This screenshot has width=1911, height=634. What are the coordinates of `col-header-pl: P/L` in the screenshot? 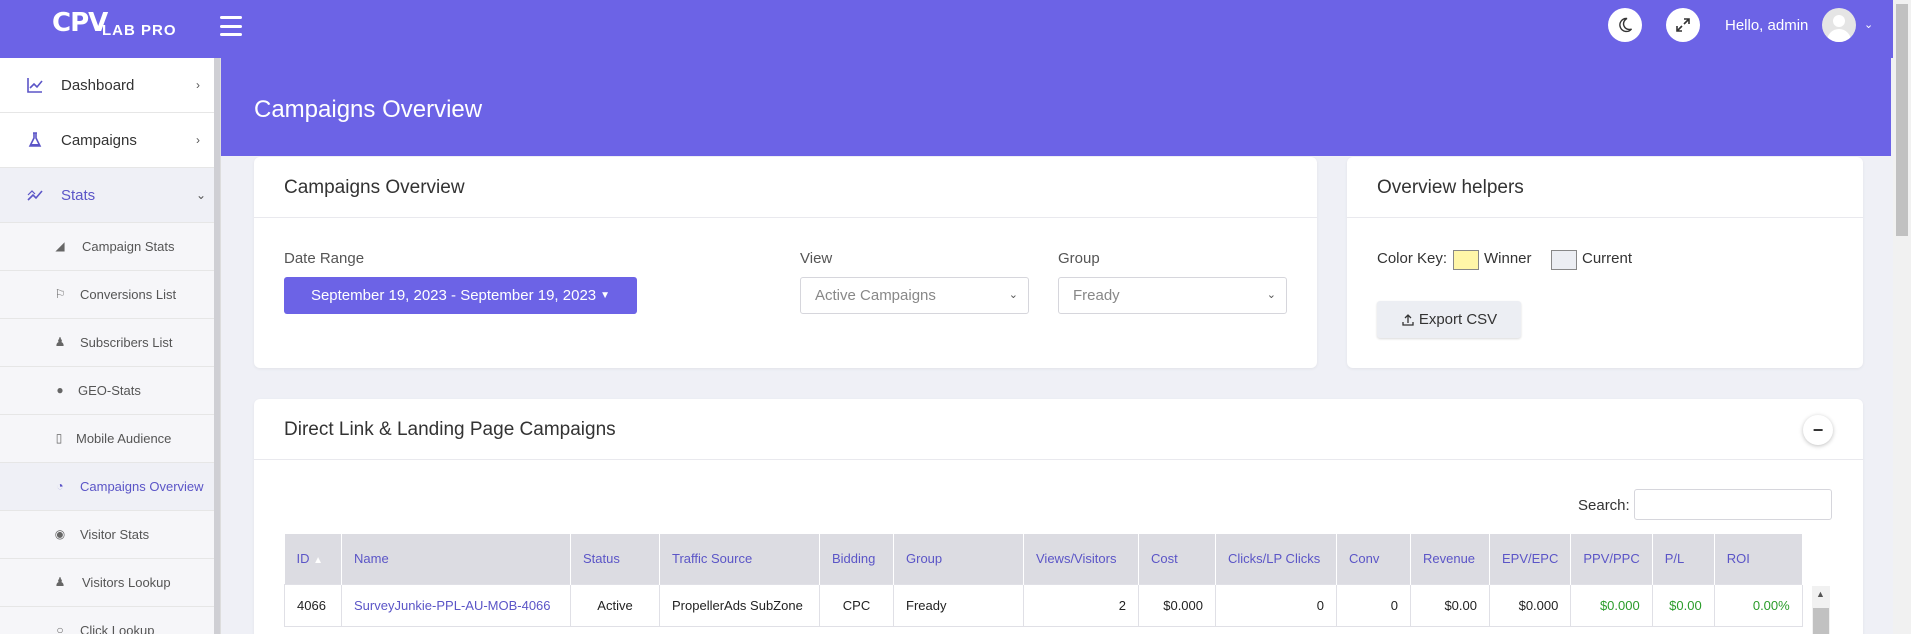 It's located at (1683, 559).